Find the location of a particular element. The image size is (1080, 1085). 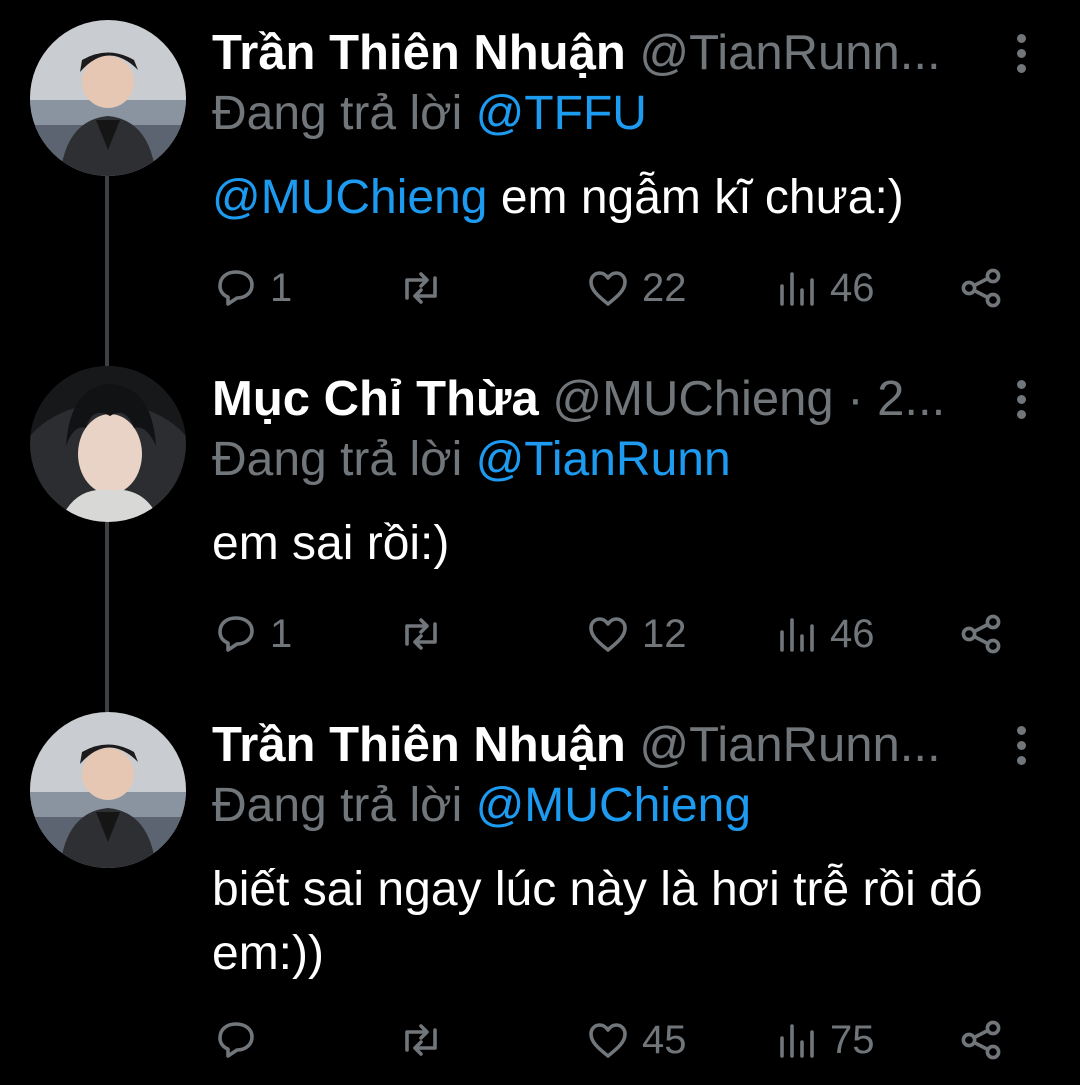

like-count: 22 is located at coordinates (664, 287).